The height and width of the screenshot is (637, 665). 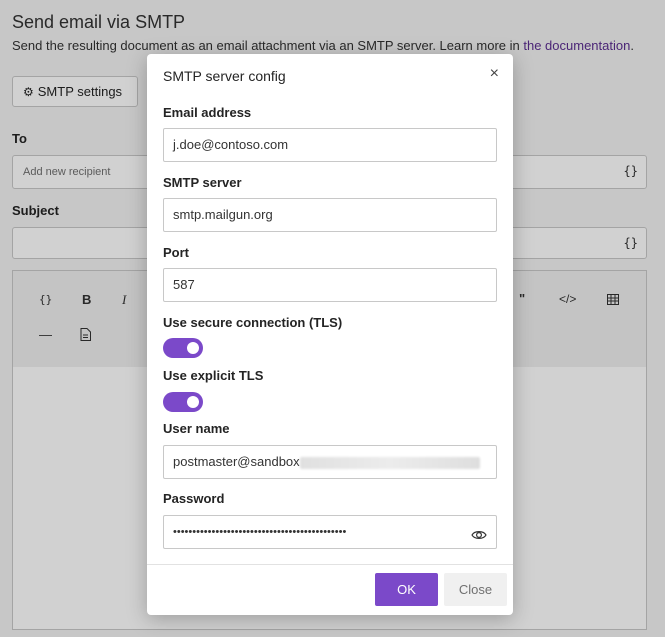 What do you see at coordinates (194, 498) in the screenshot?
I see `password-label: Password` at bounding box center [194, 498].